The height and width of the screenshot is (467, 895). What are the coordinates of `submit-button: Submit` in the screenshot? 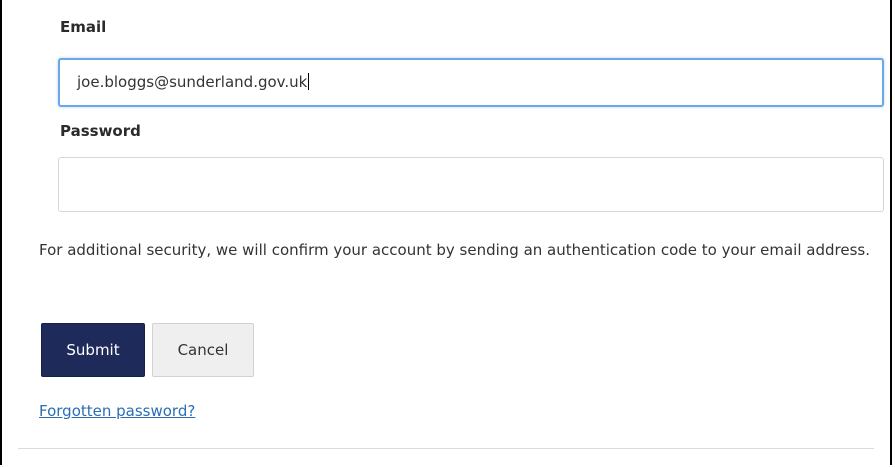 It's located at (93, 350).